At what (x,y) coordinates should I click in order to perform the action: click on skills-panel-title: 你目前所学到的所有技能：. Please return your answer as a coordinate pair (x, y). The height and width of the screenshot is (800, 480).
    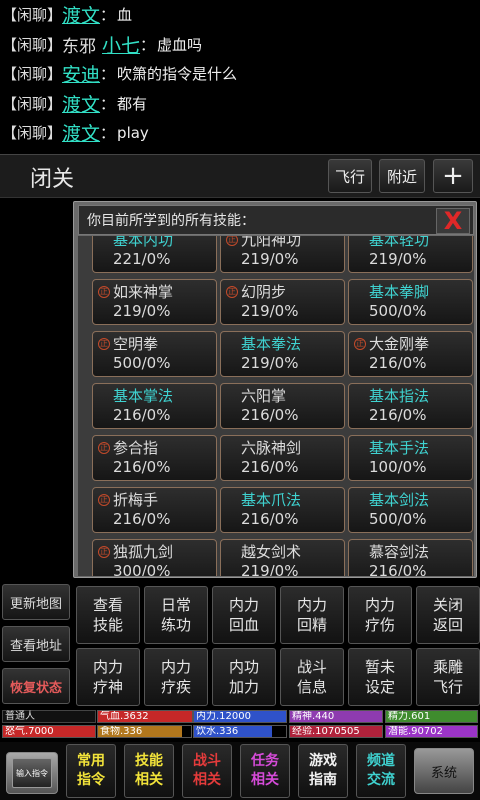
    Looking at the image, I should click on (171, 221).